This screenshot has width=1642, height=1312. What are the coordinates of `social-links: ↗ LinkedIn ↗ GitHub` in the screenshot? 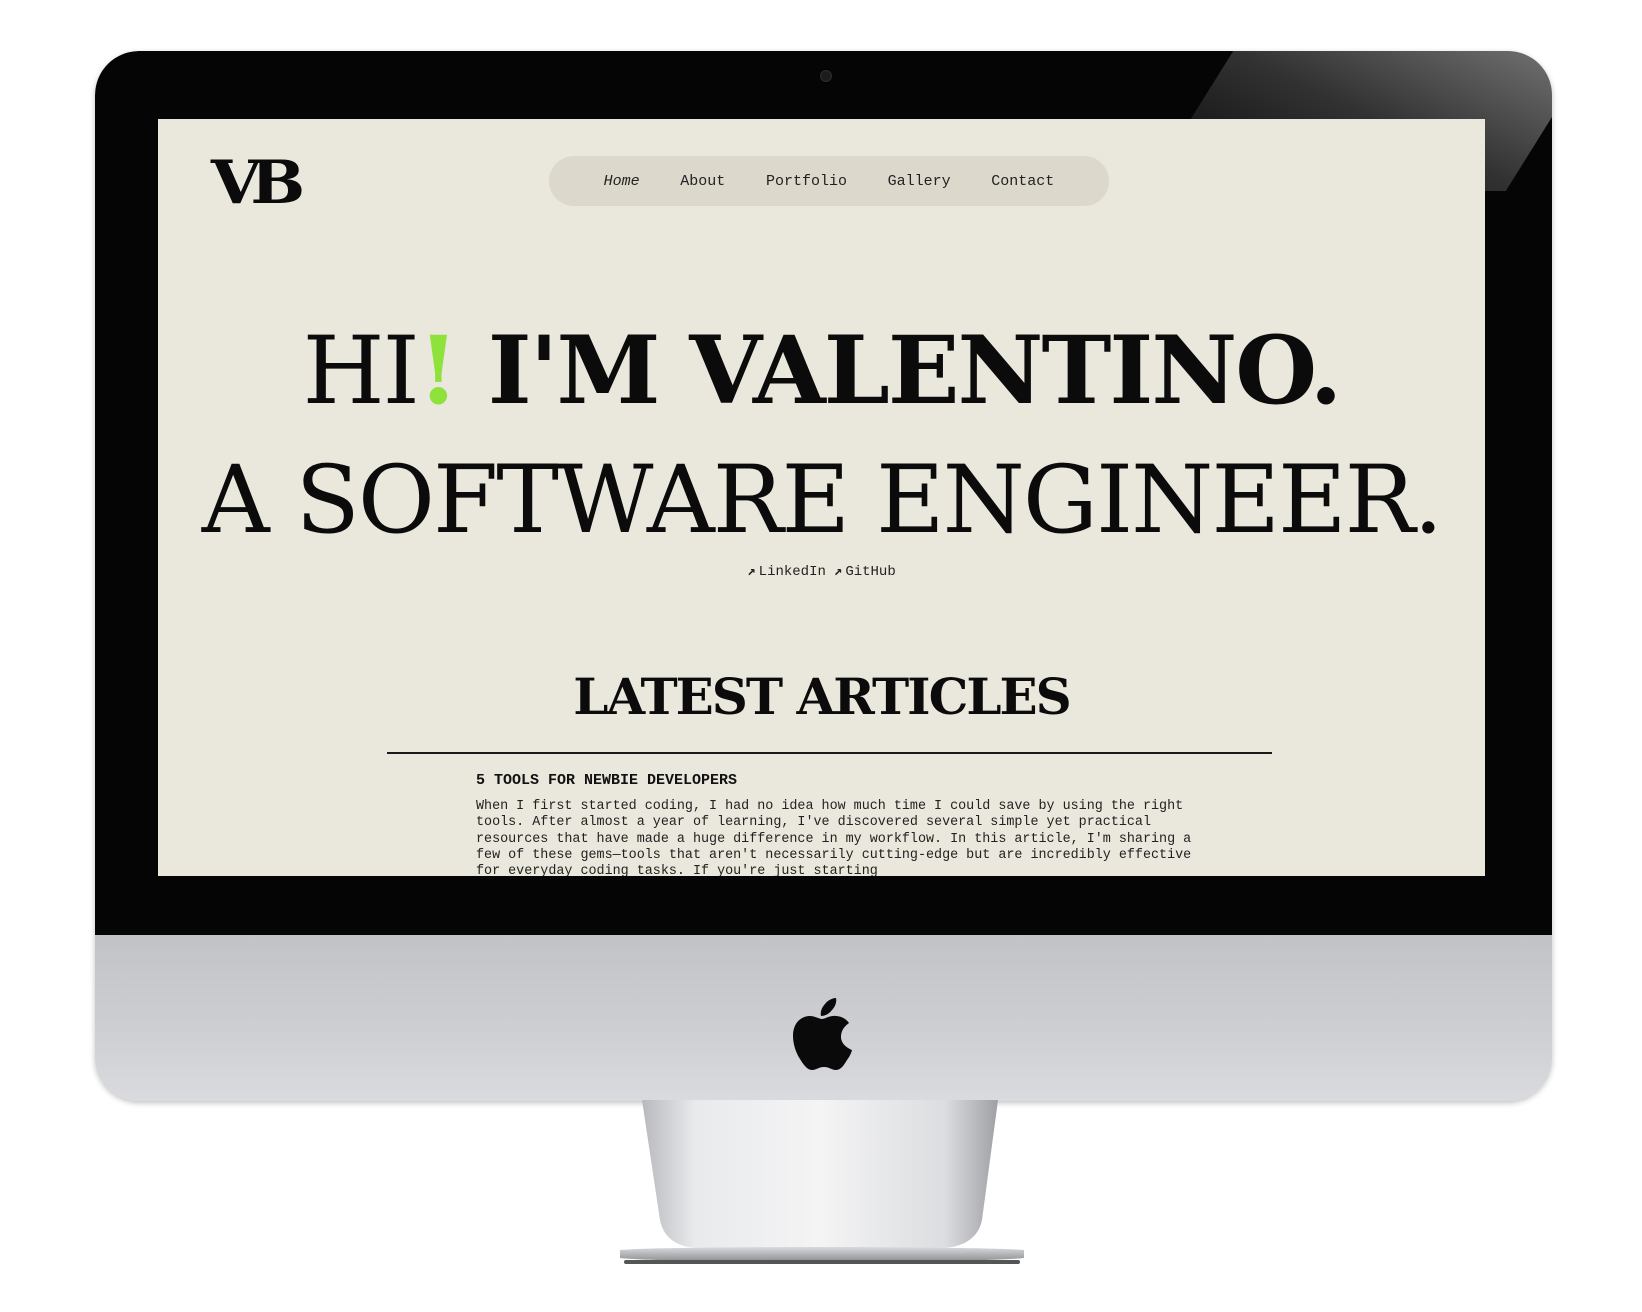 It's located at (821, 571).